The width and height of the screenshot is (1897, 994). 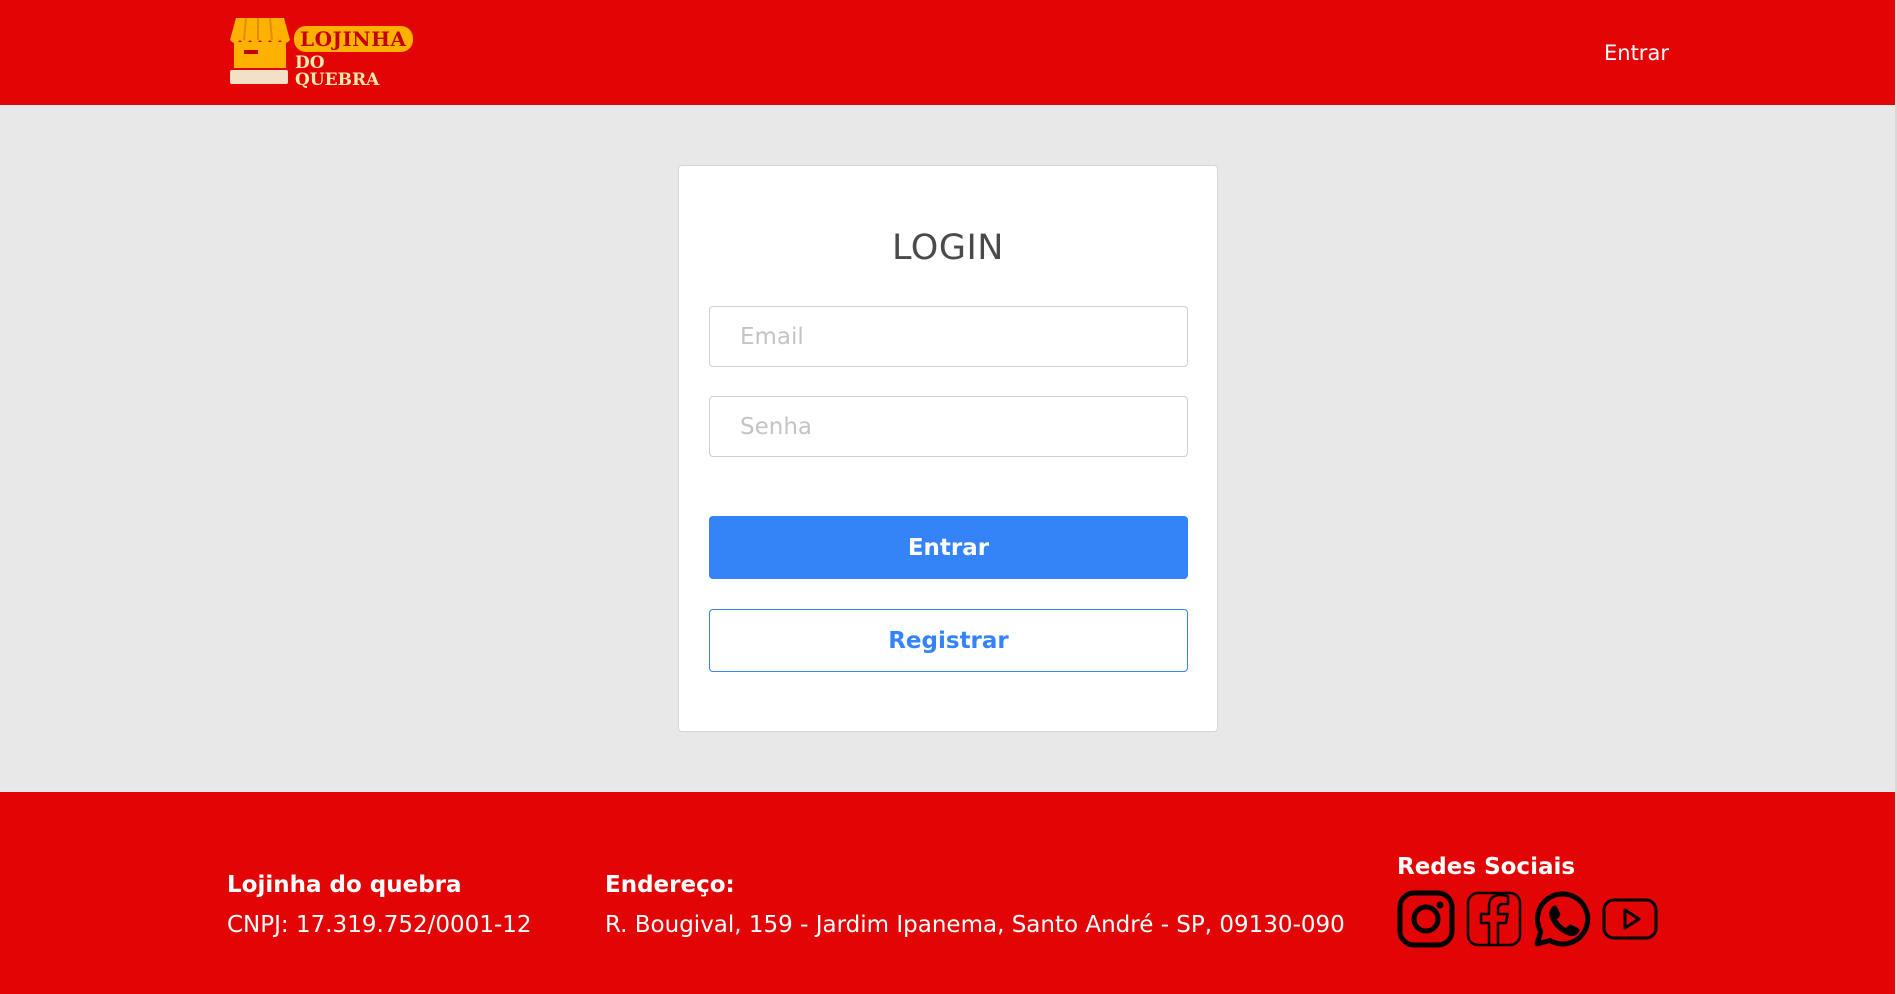 What do you see at coordinates (1630, 919) in the screenshot?
I see `youtube-icon` at bounding box center [1630, 919].